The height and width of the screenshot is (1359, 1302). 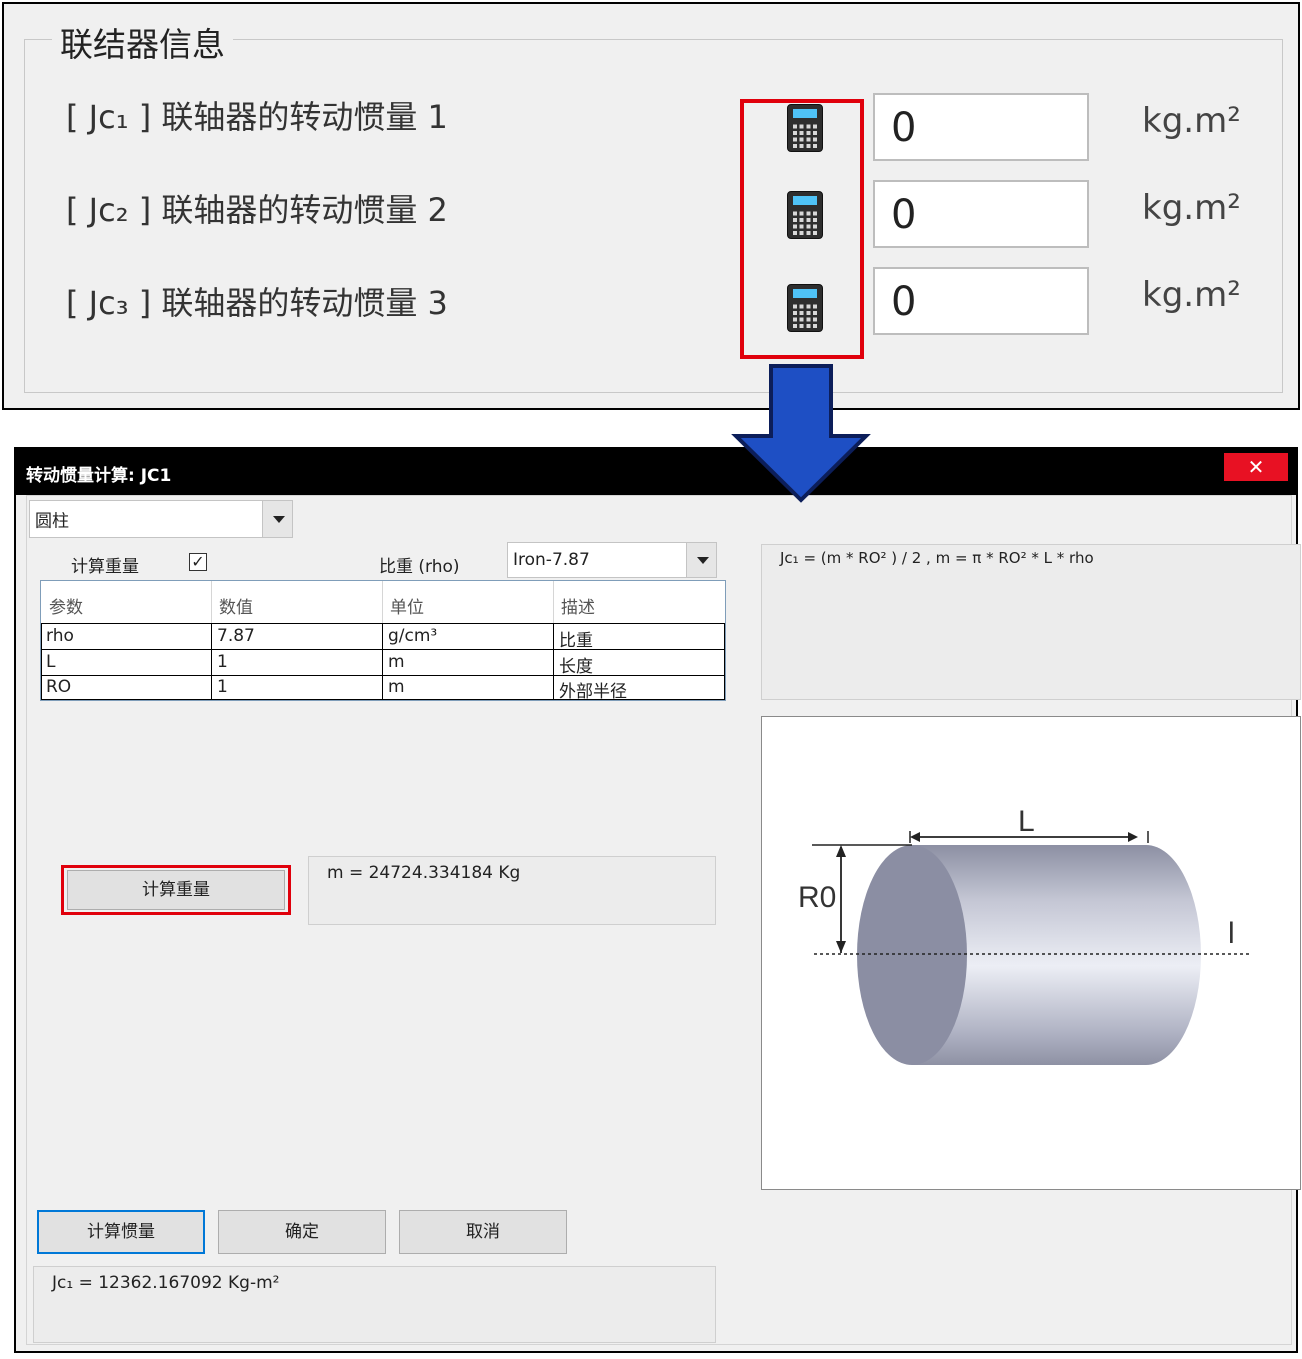 What do you see at coordinates (257, 210) in the screenshot?
I see `jc2-label: [ Jc₂ ] 联轴器的转动惯量 2` at bounding box center [257, 210].